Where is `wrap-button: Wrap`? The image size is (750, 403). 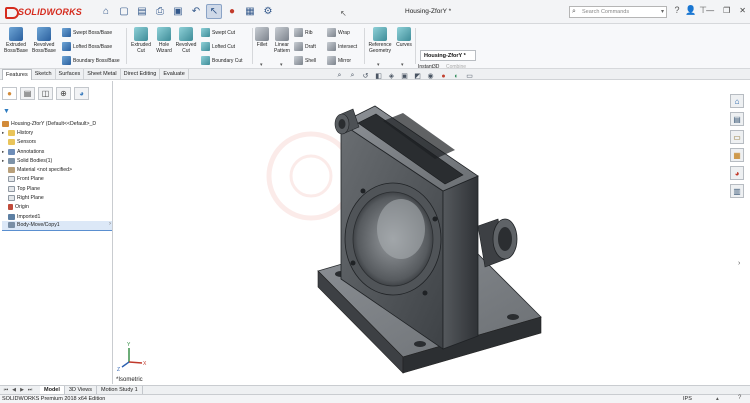
wrap-button: Wrap is located at coordinates (338, 32).